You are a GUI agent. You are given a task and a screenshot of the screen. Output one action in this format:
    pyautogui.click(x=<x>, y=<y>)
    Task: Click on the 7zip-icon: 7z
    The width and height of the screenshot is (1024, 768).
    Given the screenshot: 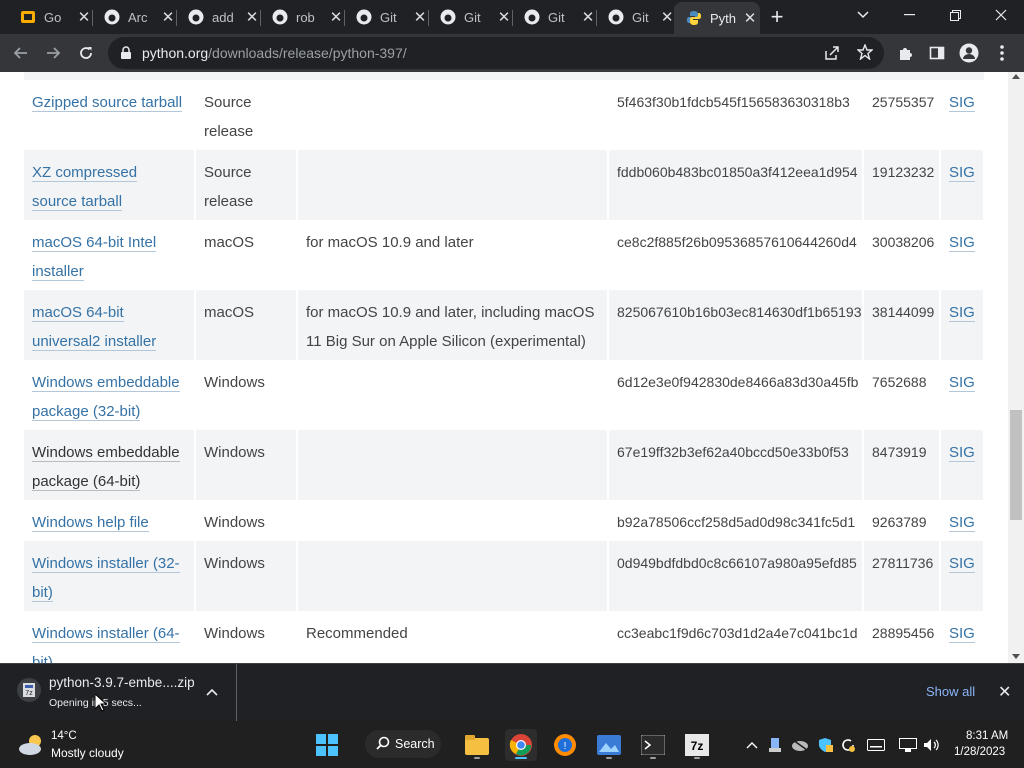 What is the action you would take?
    pyautogui.click(x=697, y=745)
    